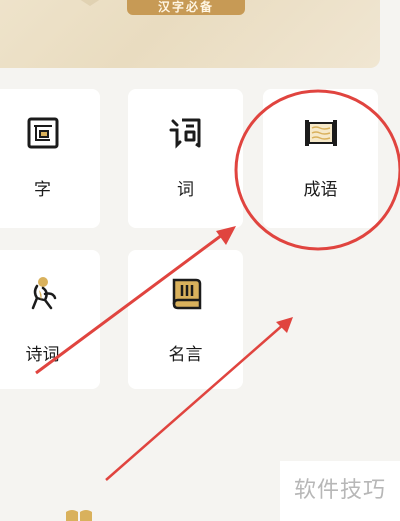  I want to click on tile-label: 名言, so click(185, 355).